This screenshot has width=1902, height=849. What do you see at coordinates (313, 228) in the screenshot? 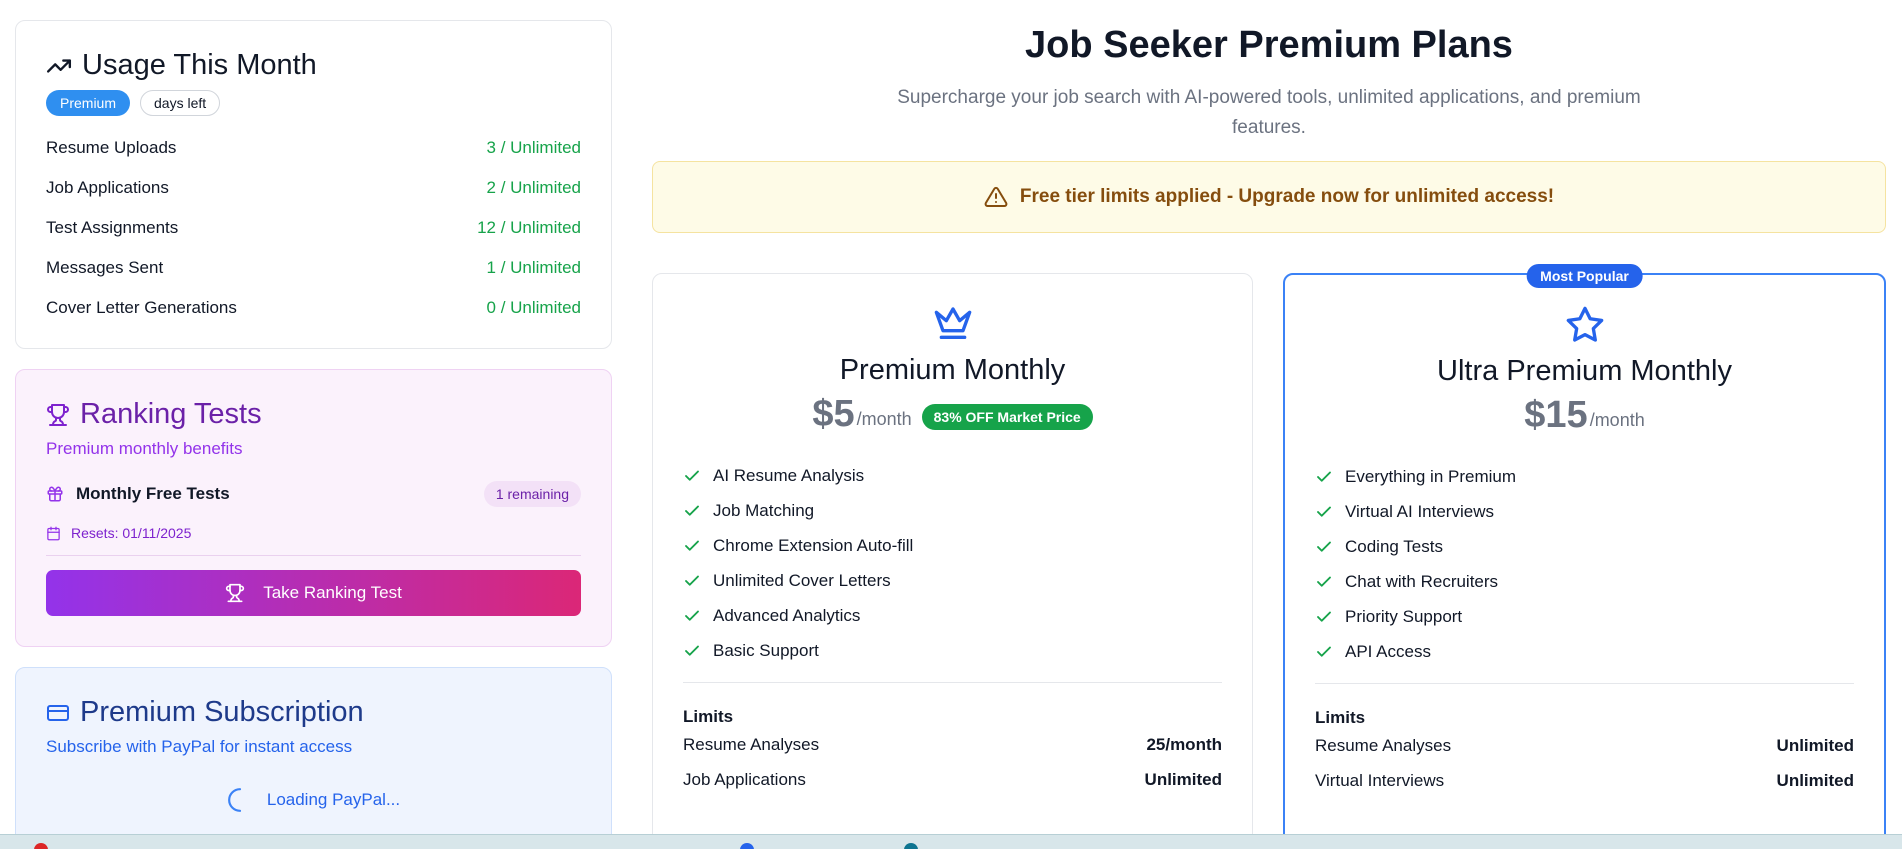
I see `usage-row: Test Assignments 12 / Unlimited` at bounding box center [313, 228].